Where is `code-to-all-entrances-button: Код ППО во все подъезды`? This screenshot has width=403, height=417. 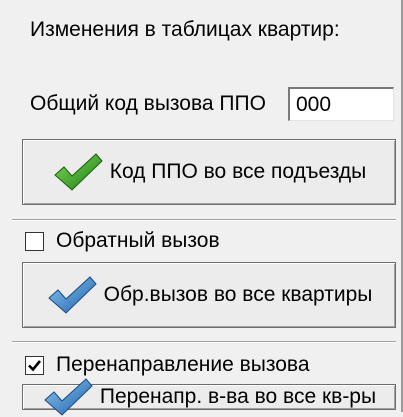 code-to-all-entrances-button: Код ППО во все подъезды is located at coordinates (209, 172).